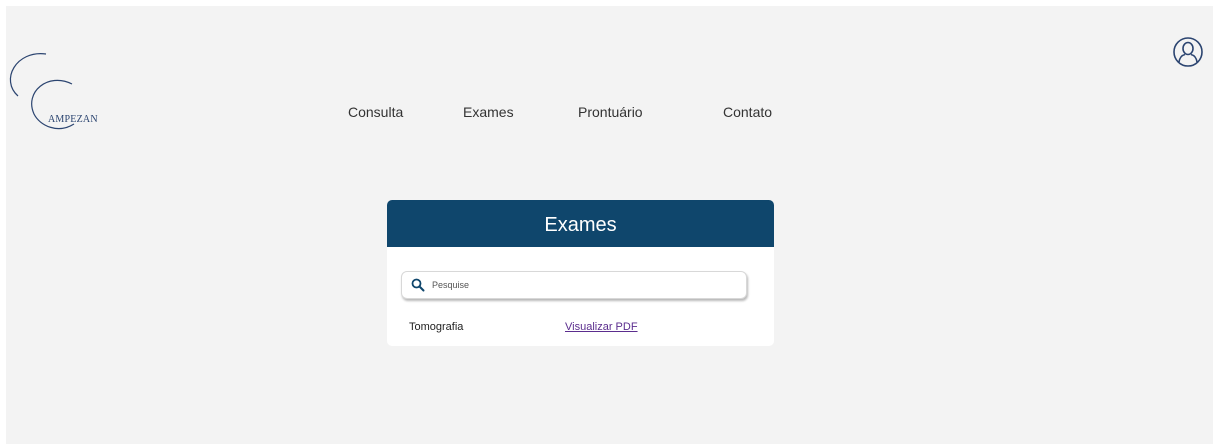  I want to click on brand-logo: AMPEZAN, so click(63, 92).